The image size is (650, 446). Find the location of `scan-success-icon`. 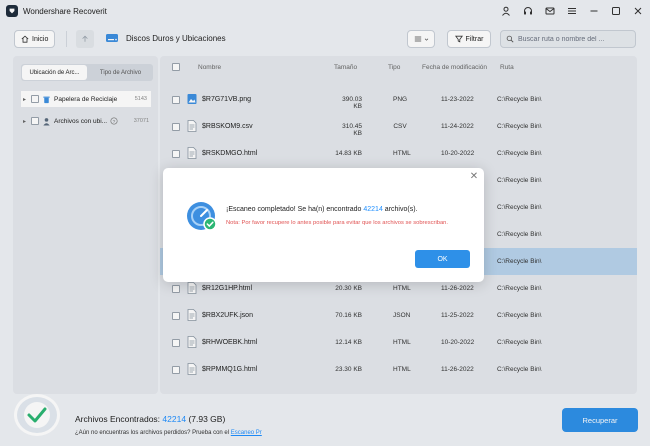

scan-success-icon is located at coordinates (202, 216).